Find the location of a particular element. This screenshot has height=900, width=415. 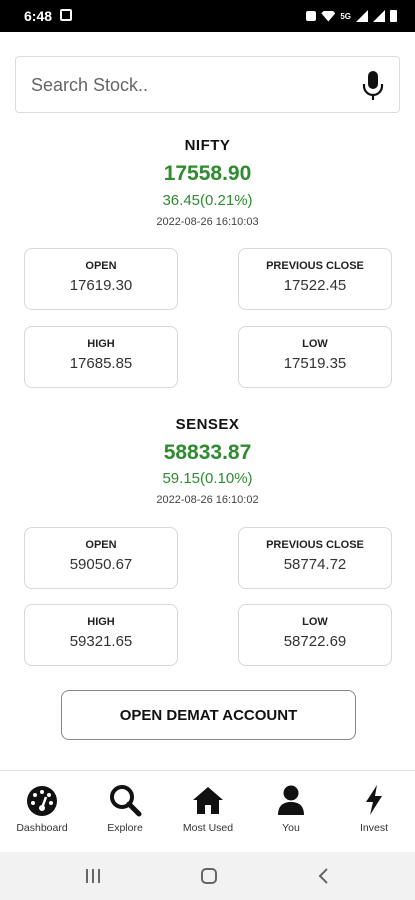

notification-icon is located at coordinates (311, 16).